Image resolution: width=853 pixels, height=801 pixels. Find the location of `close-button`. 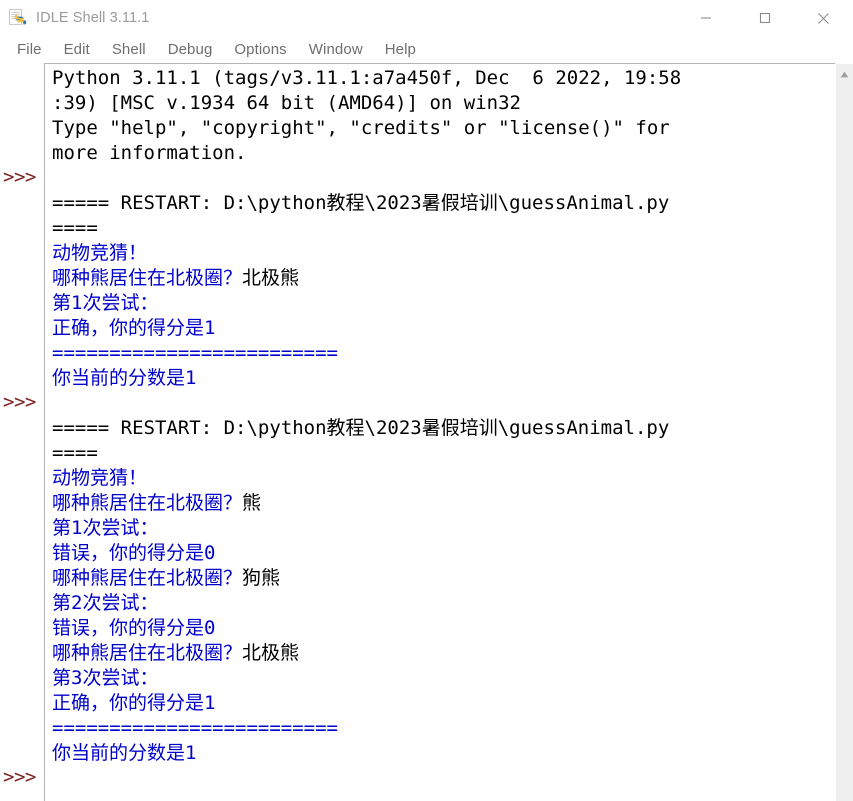

close-button is located at coordinates (823, 18).